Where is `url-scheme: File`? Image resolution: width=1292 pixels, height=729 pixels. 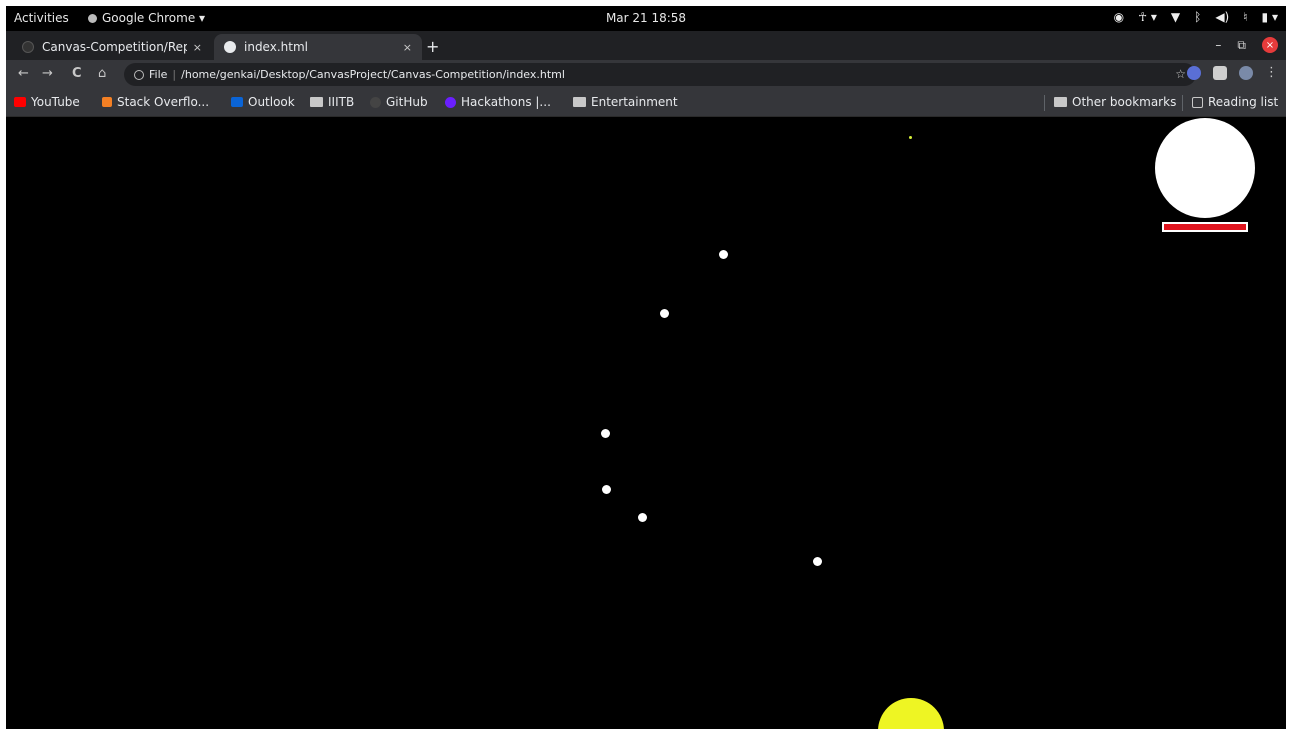 url-scheme: File is located at coordinates (158, 74).